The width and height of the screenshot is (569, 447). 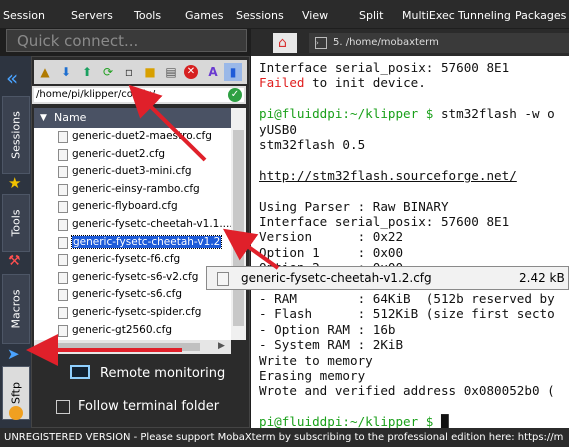 I want to click on arrow-to-path, so click(x=167, y=123).